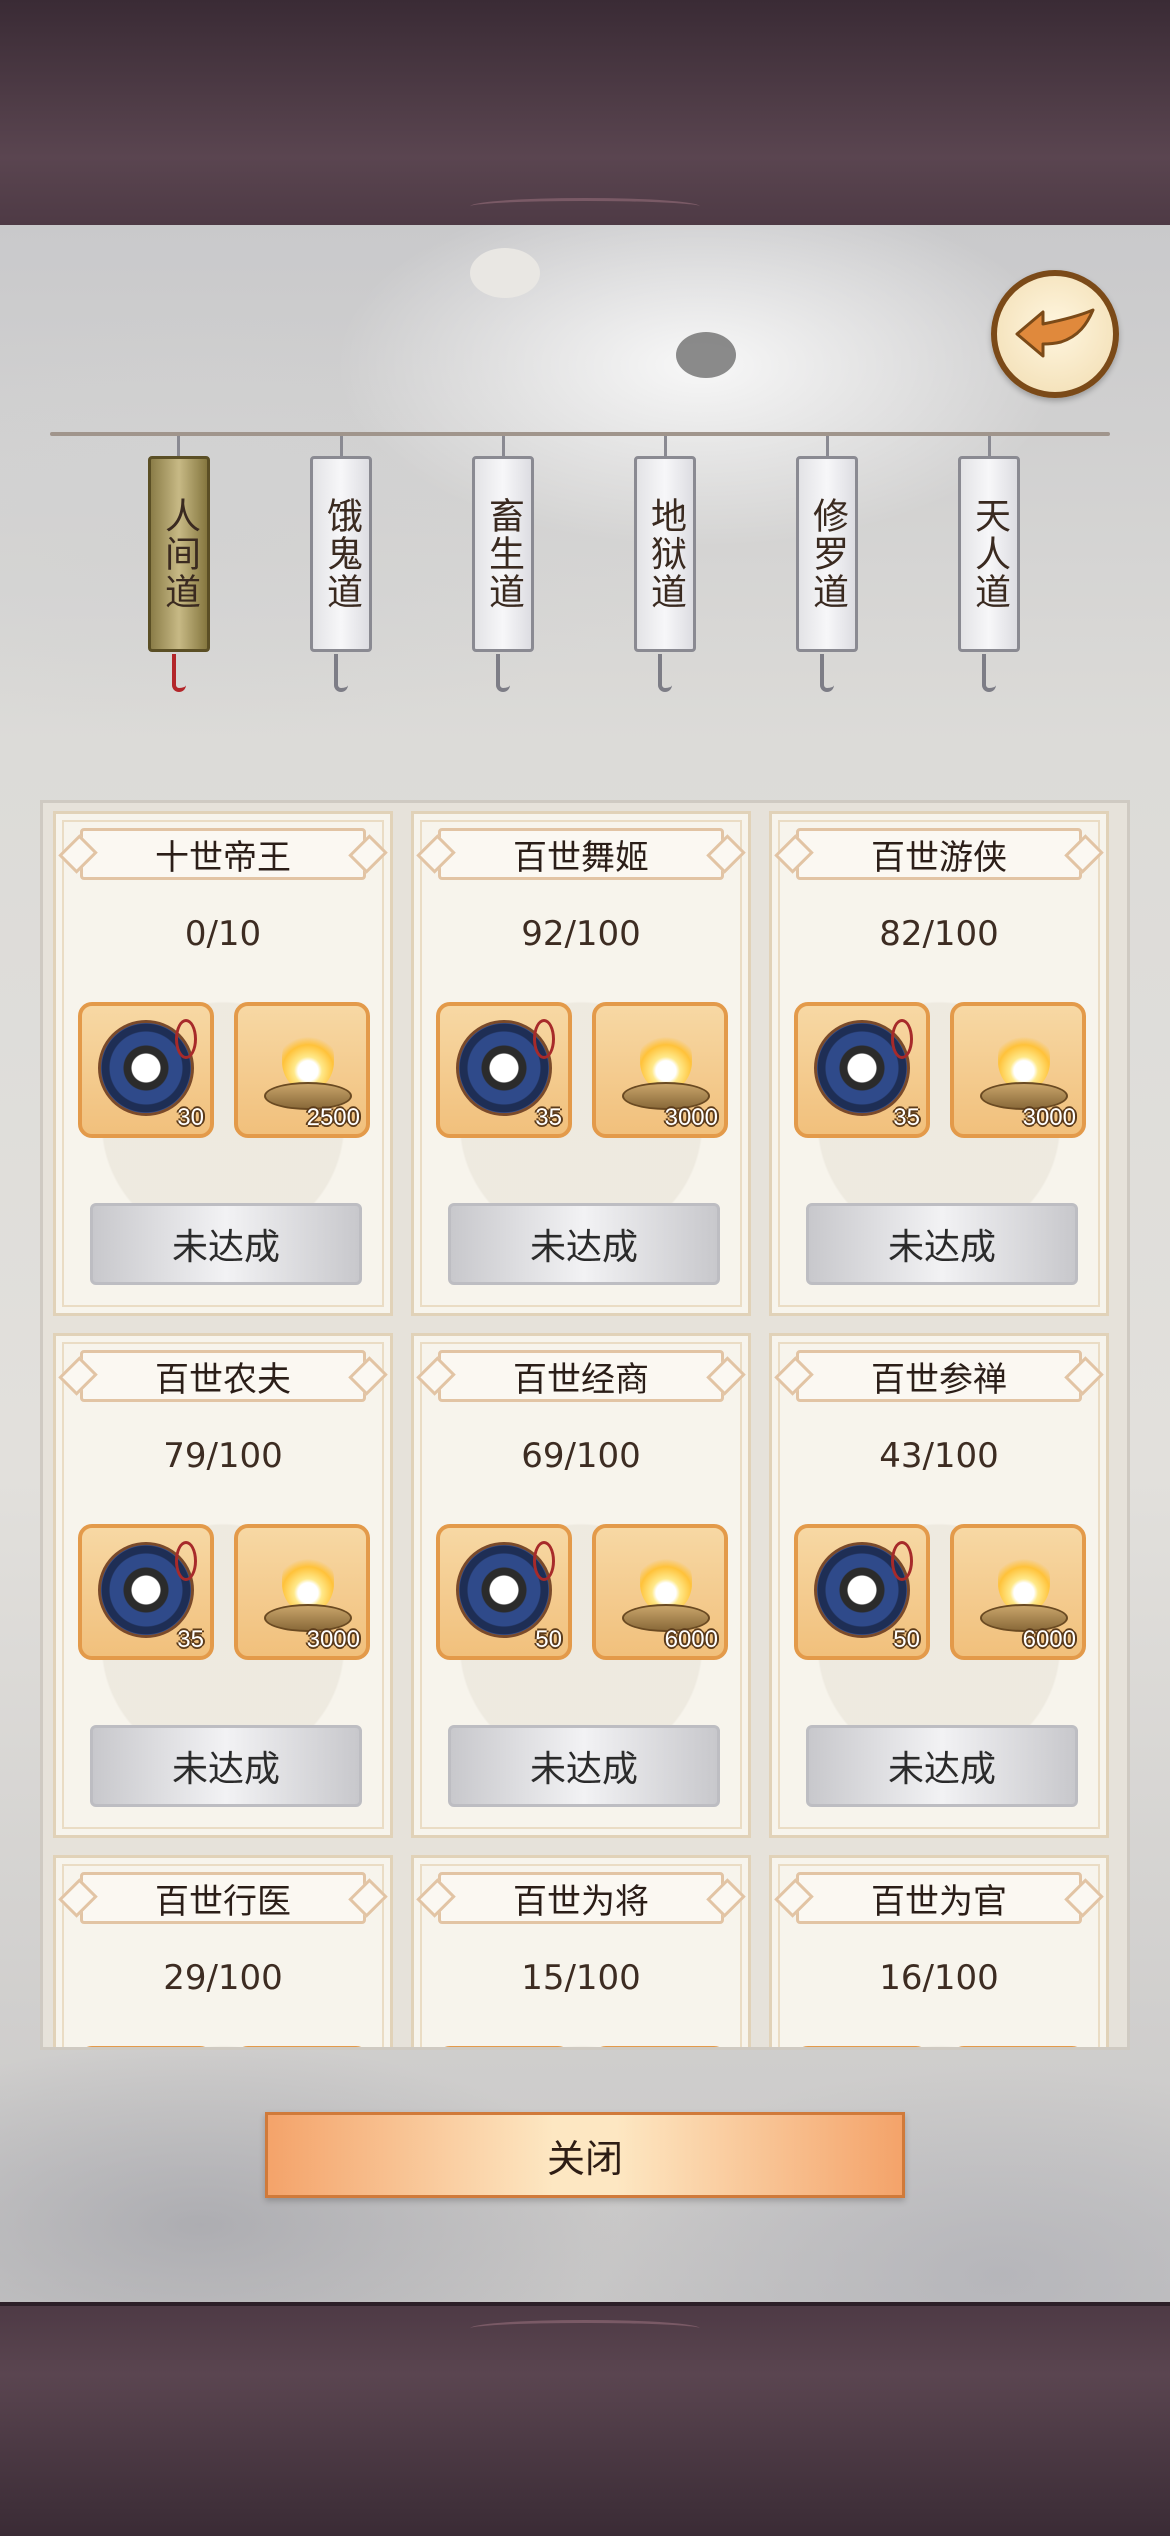  What do you see at coordinates (939, 1898) in the screenshot?
I see `card-title: 百世为官` at bounding box center [939, 1898].